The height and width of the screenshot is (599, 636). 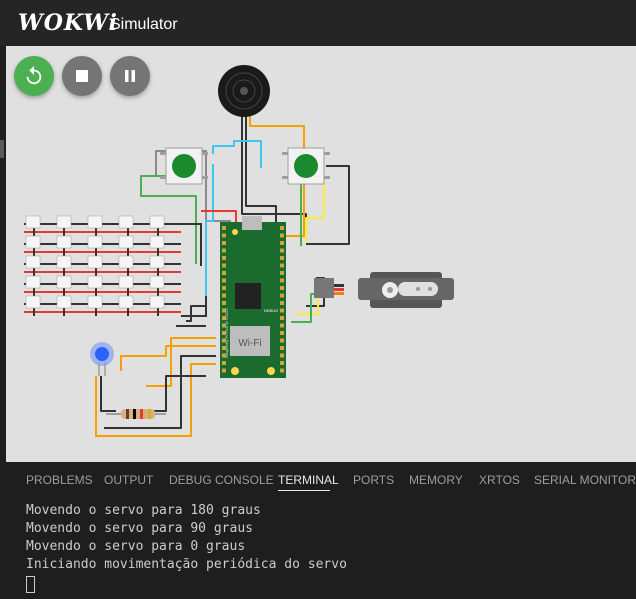 I want to click on terminal-line: Movendo o servo para 0 graus, so click(x=136, y=546).